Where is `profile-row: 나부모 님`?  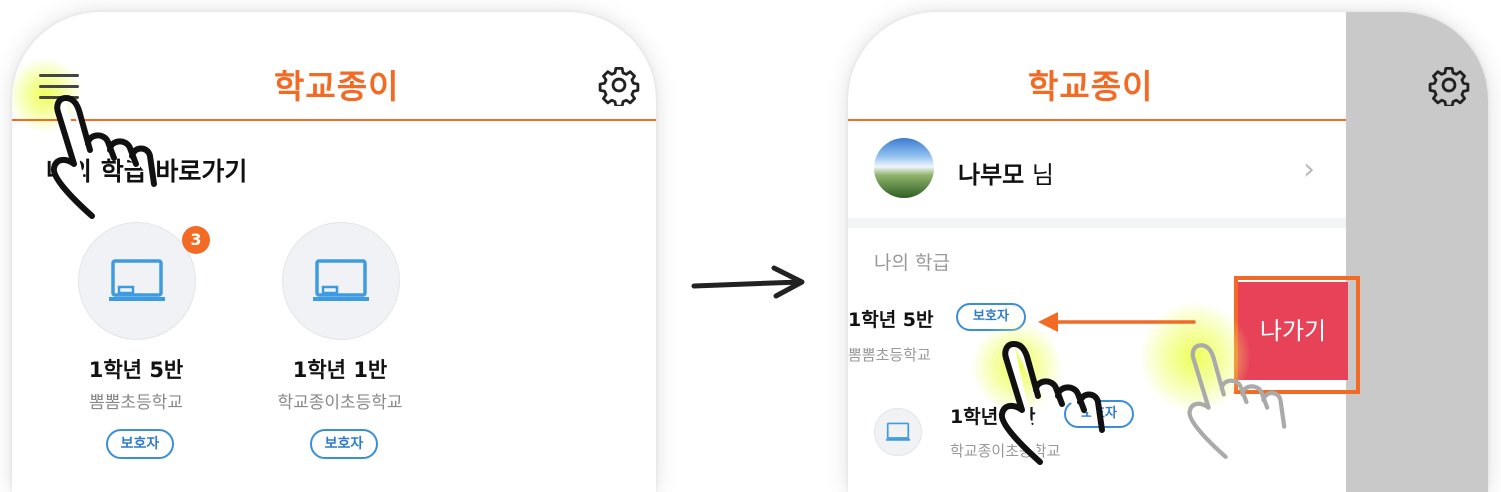
profile-row: 나부모 님 is located at coordinates (1006, 172).